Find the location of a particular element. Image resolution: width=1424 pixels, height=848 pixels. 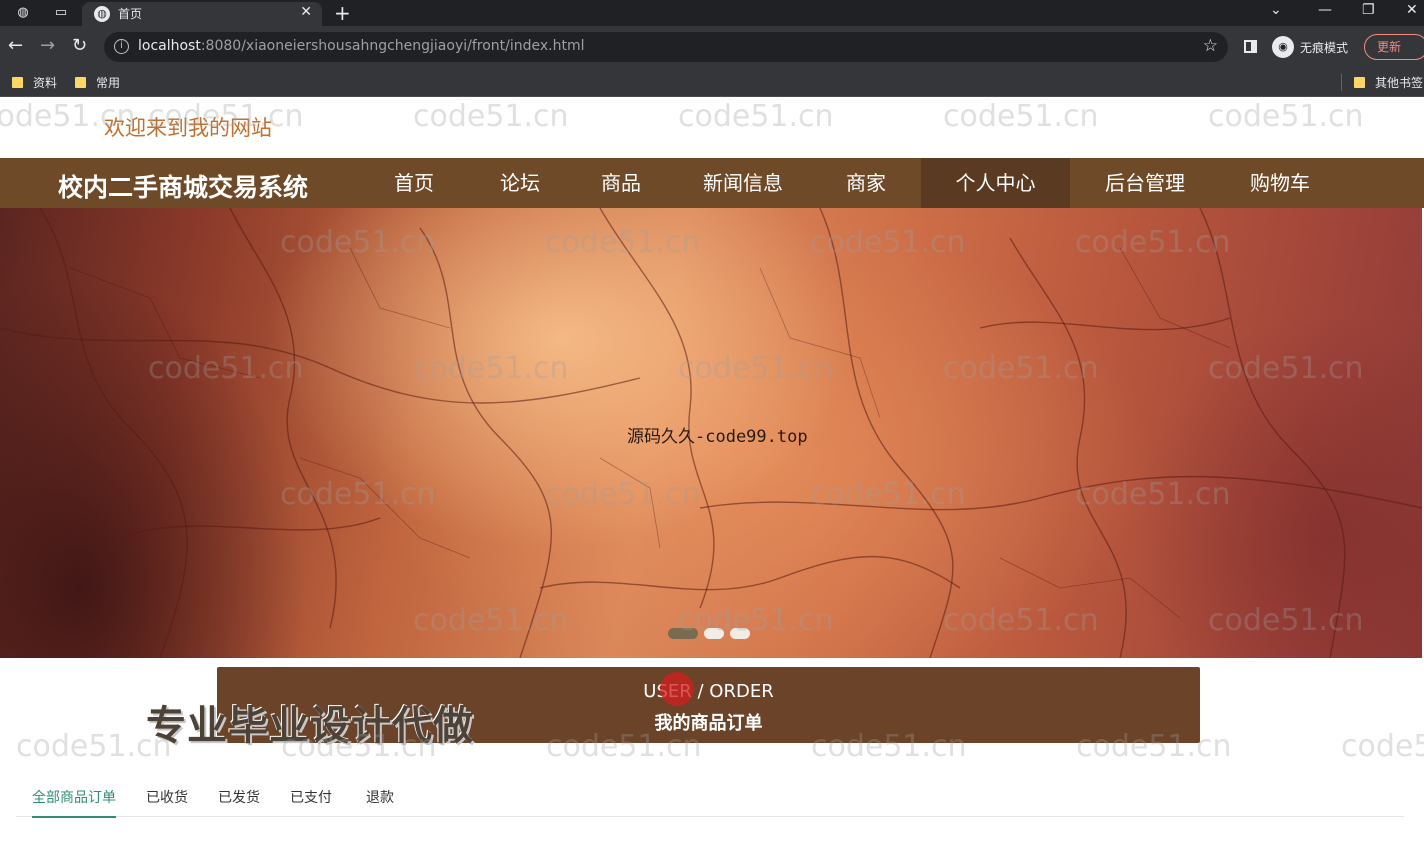

browser-tab-strip: ◍ ▭ ◍ 首页 ✕ + ⌄ — ❐ ✕ is located at coordinates (712, 13).